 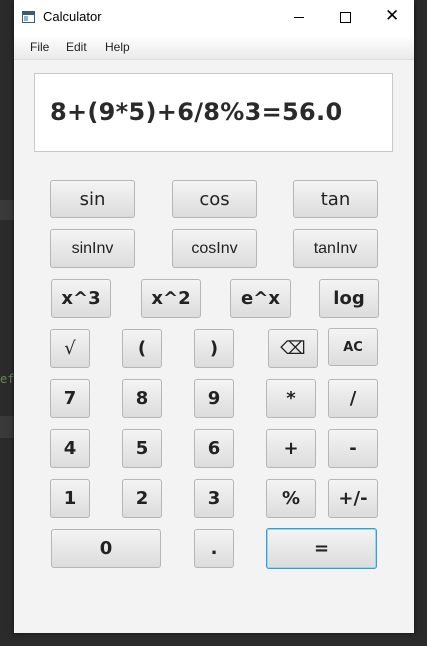 What do you see at coordinates (214, 548) in the screenshot?
I see `decimal-button: .` at bounding box center [214, 548].